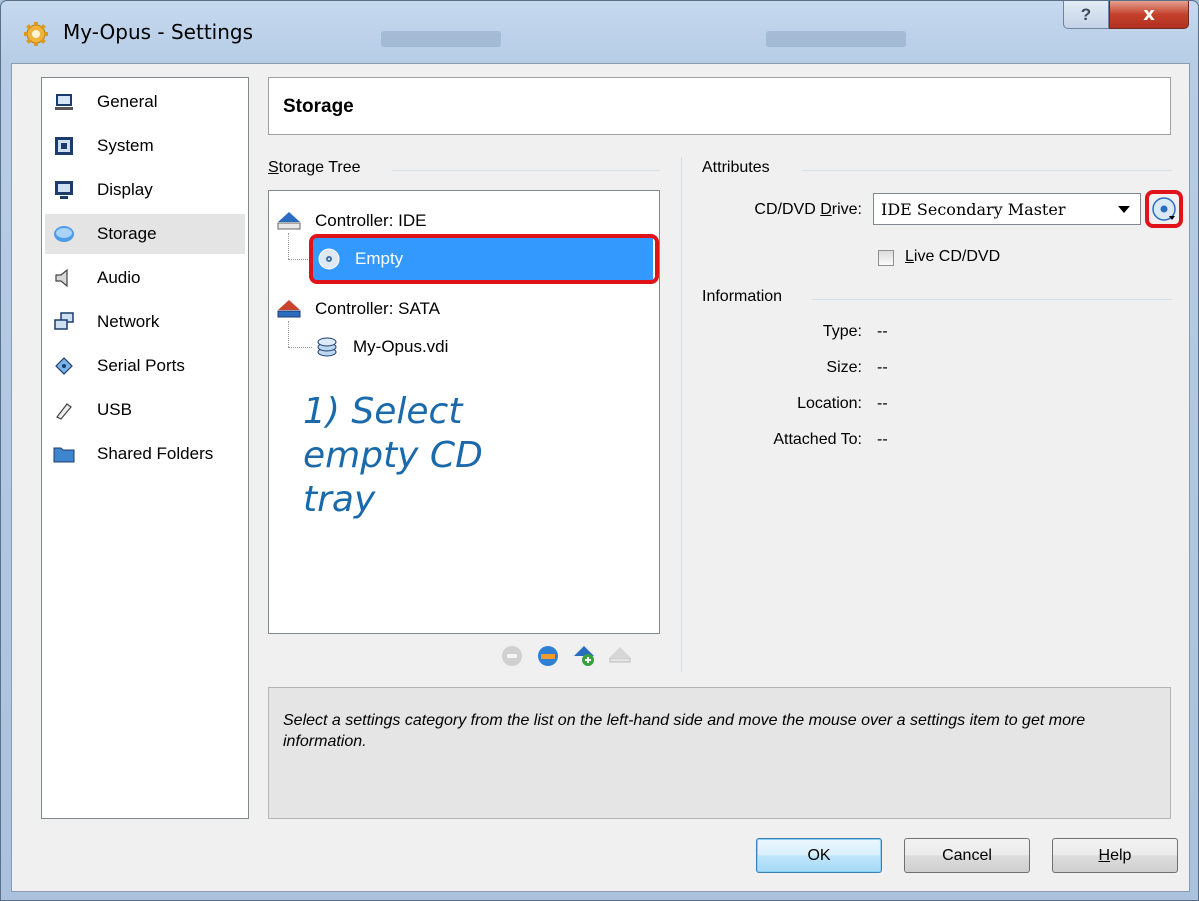 Image resolution: width=1199 pixels, height=901 pixels. Describe the element at coordinates (155, 453) in the screenshot. I see `sidebar-item-label: Shared Folders` at that location.